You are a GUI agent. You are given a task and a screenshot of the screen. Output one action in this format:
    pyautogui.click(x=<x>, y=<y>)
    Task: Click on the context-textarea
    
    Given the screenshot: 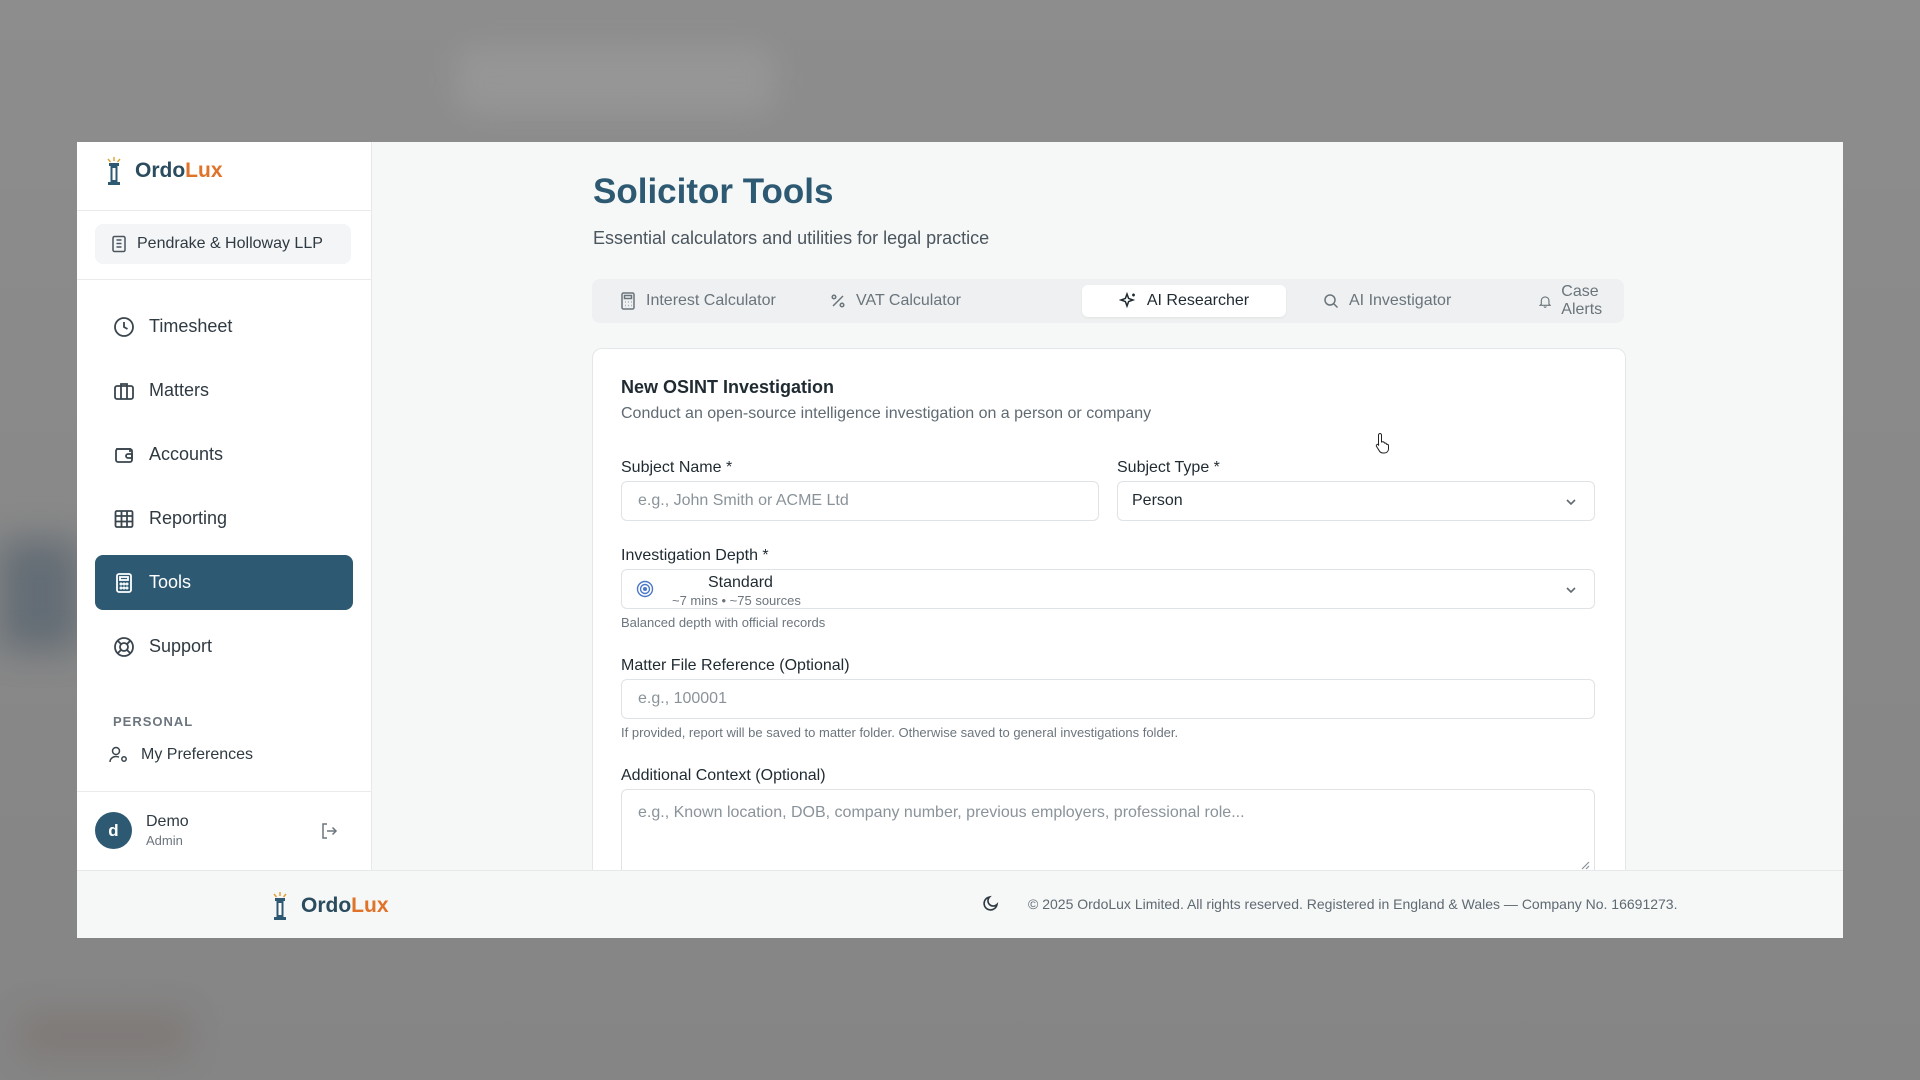 What is the action you would take?
    pyautogui.click(x=1115, y=822)
    